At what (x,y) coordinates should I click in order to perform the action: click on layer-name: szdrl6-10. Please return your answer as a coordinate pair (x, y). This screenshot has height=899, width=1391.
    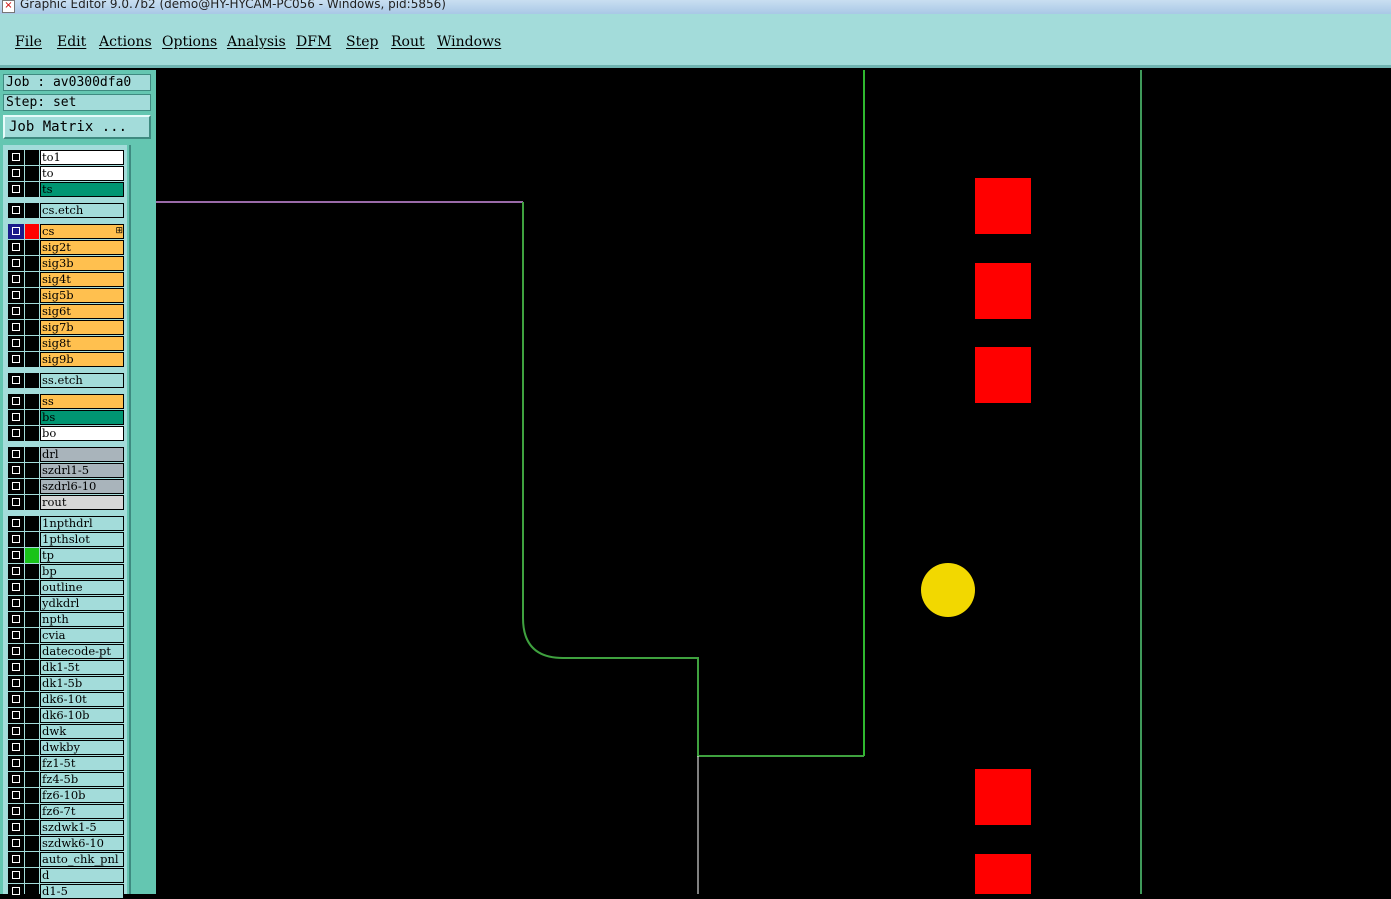
    Looking at the image, I should click on (82, 486).